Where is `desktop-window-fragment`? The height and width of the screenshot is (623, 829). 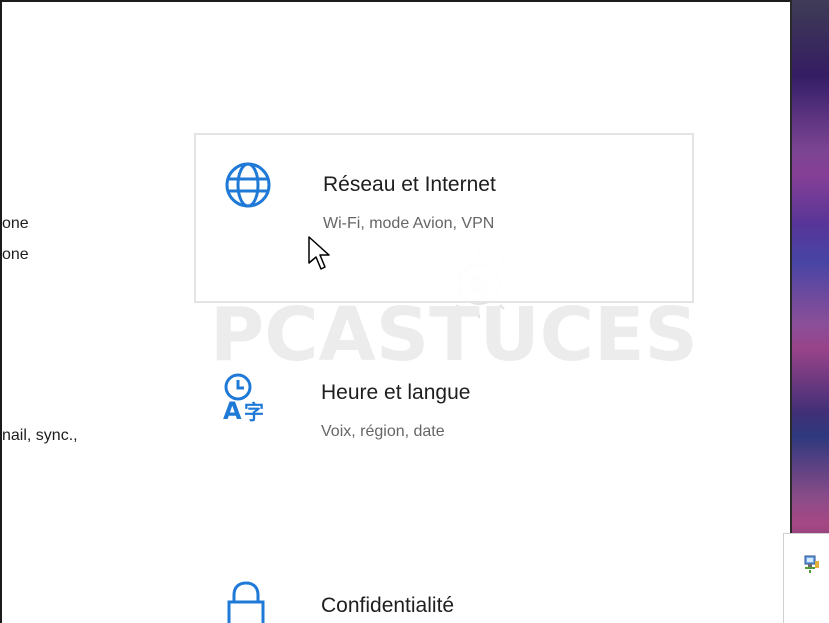 desktop-window-fragment is located at coordinates (806, 578).